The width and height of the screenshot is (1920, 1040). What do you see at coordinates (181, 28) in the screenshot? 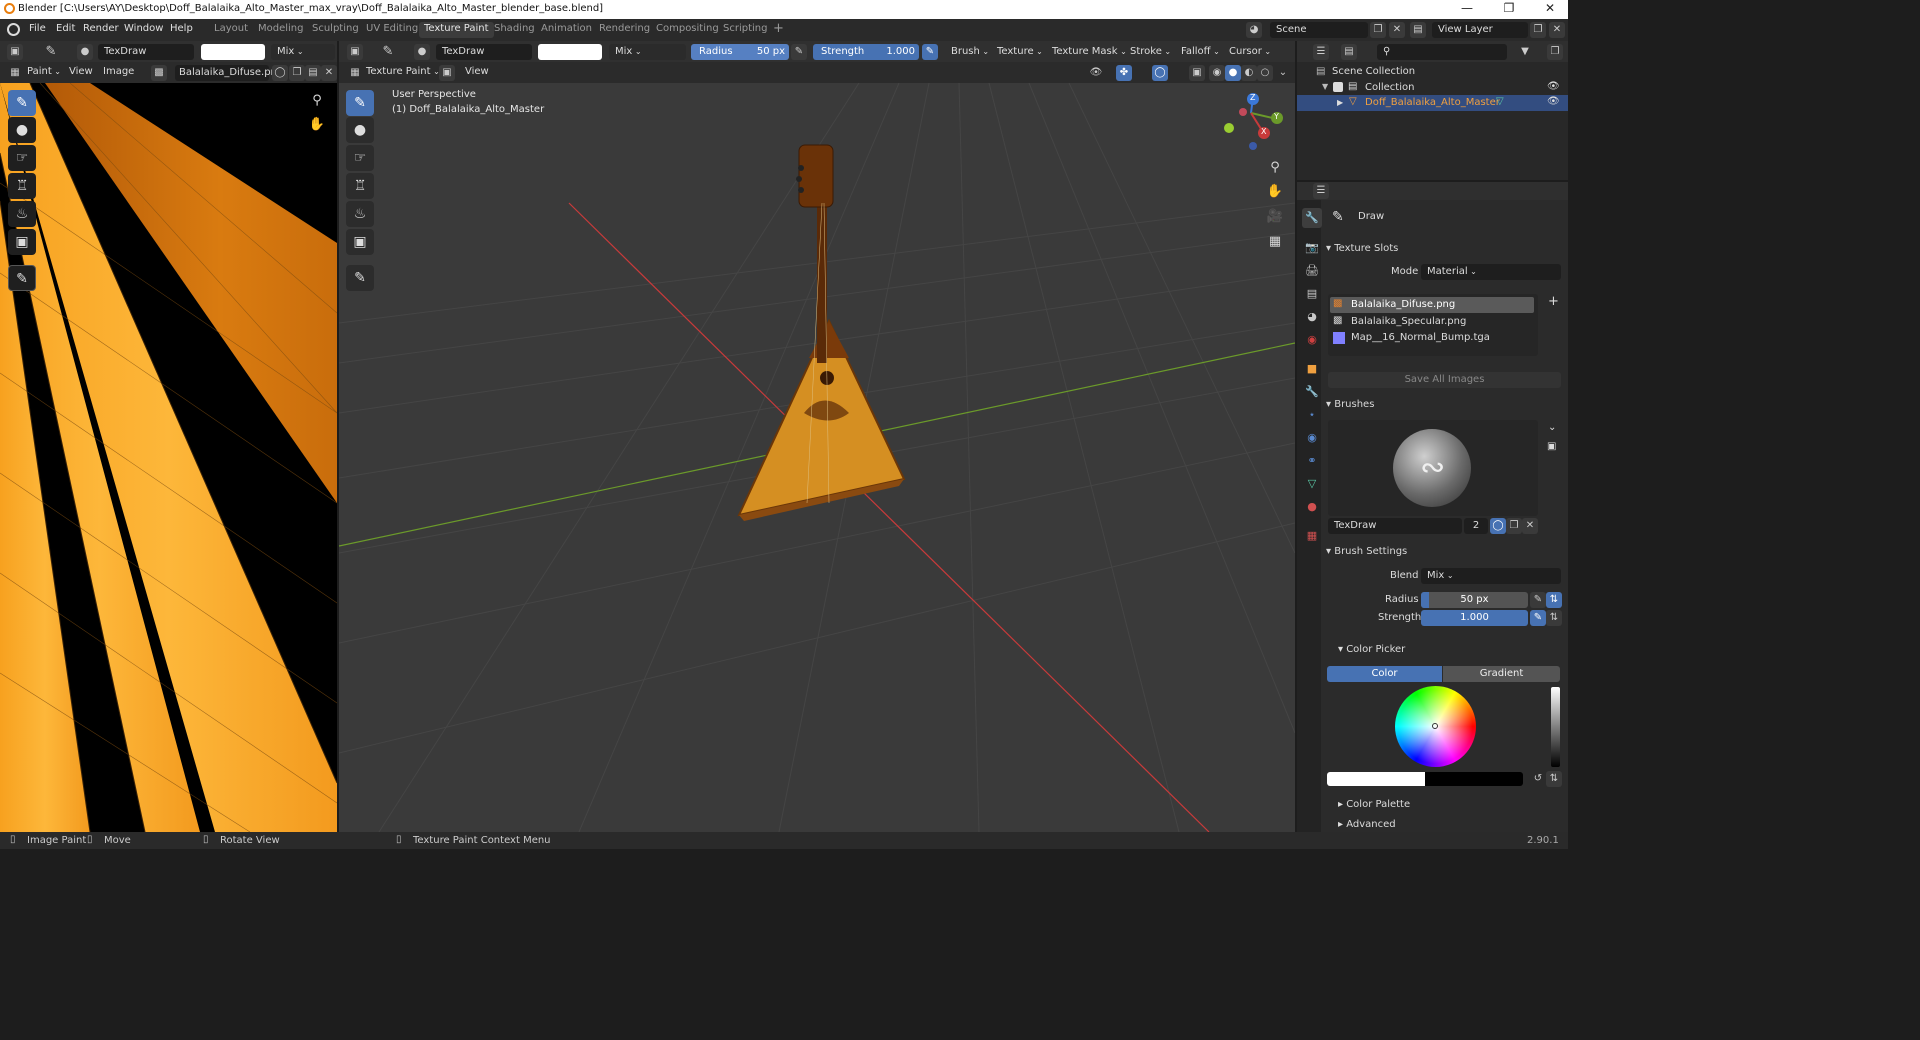
I see `menu-help: Help` at bounding box center [181, 28].